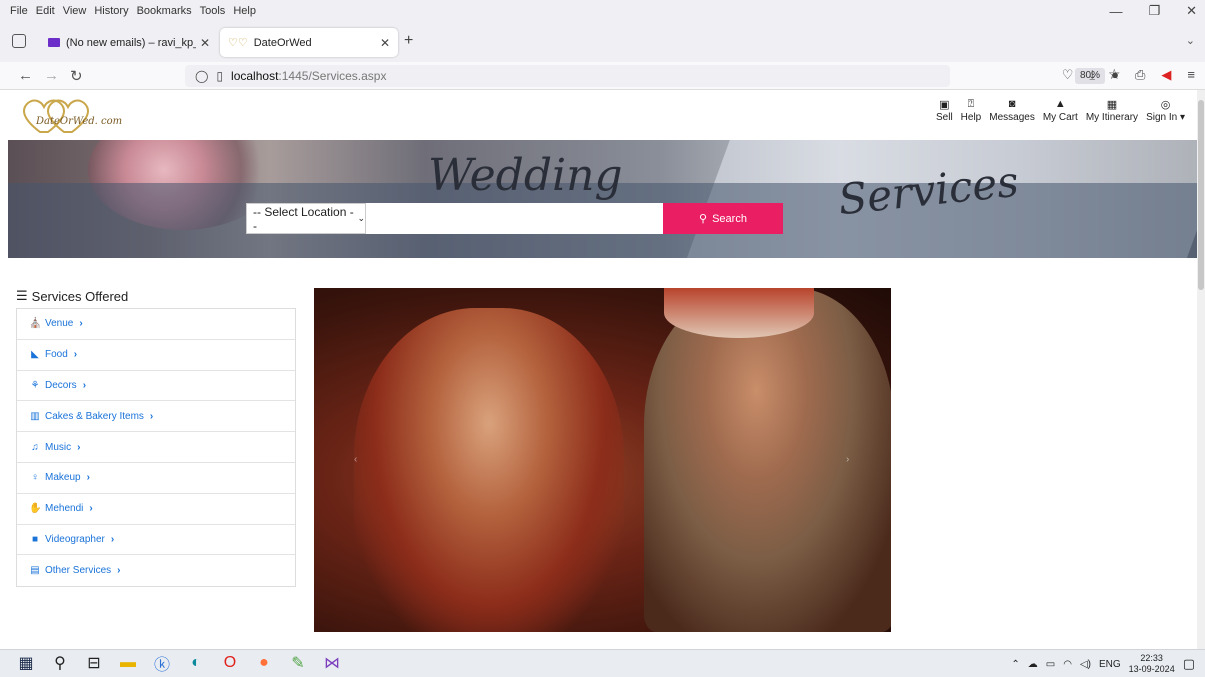  What do you see at coordinates (156, 478) in the screenshot?
I see `sidebar-item-makeup: ♀ Makeup ›` at bounding box center [156, 478].